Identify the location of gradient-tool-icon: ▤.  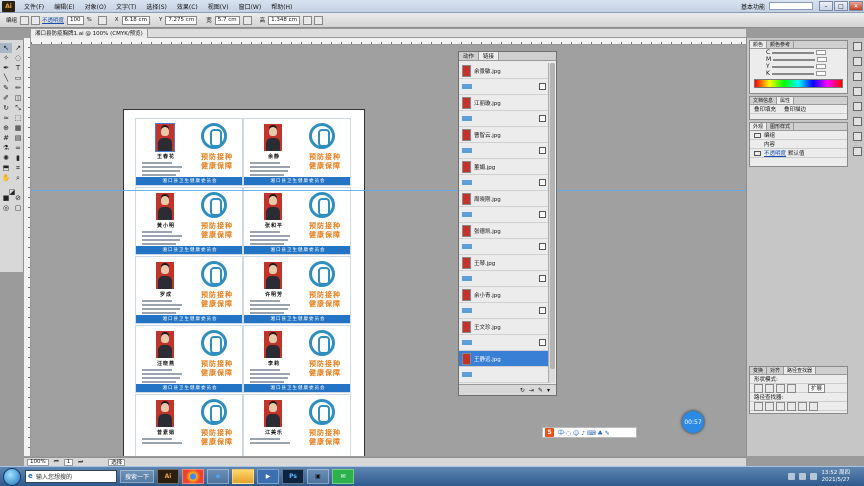
(18, 138).